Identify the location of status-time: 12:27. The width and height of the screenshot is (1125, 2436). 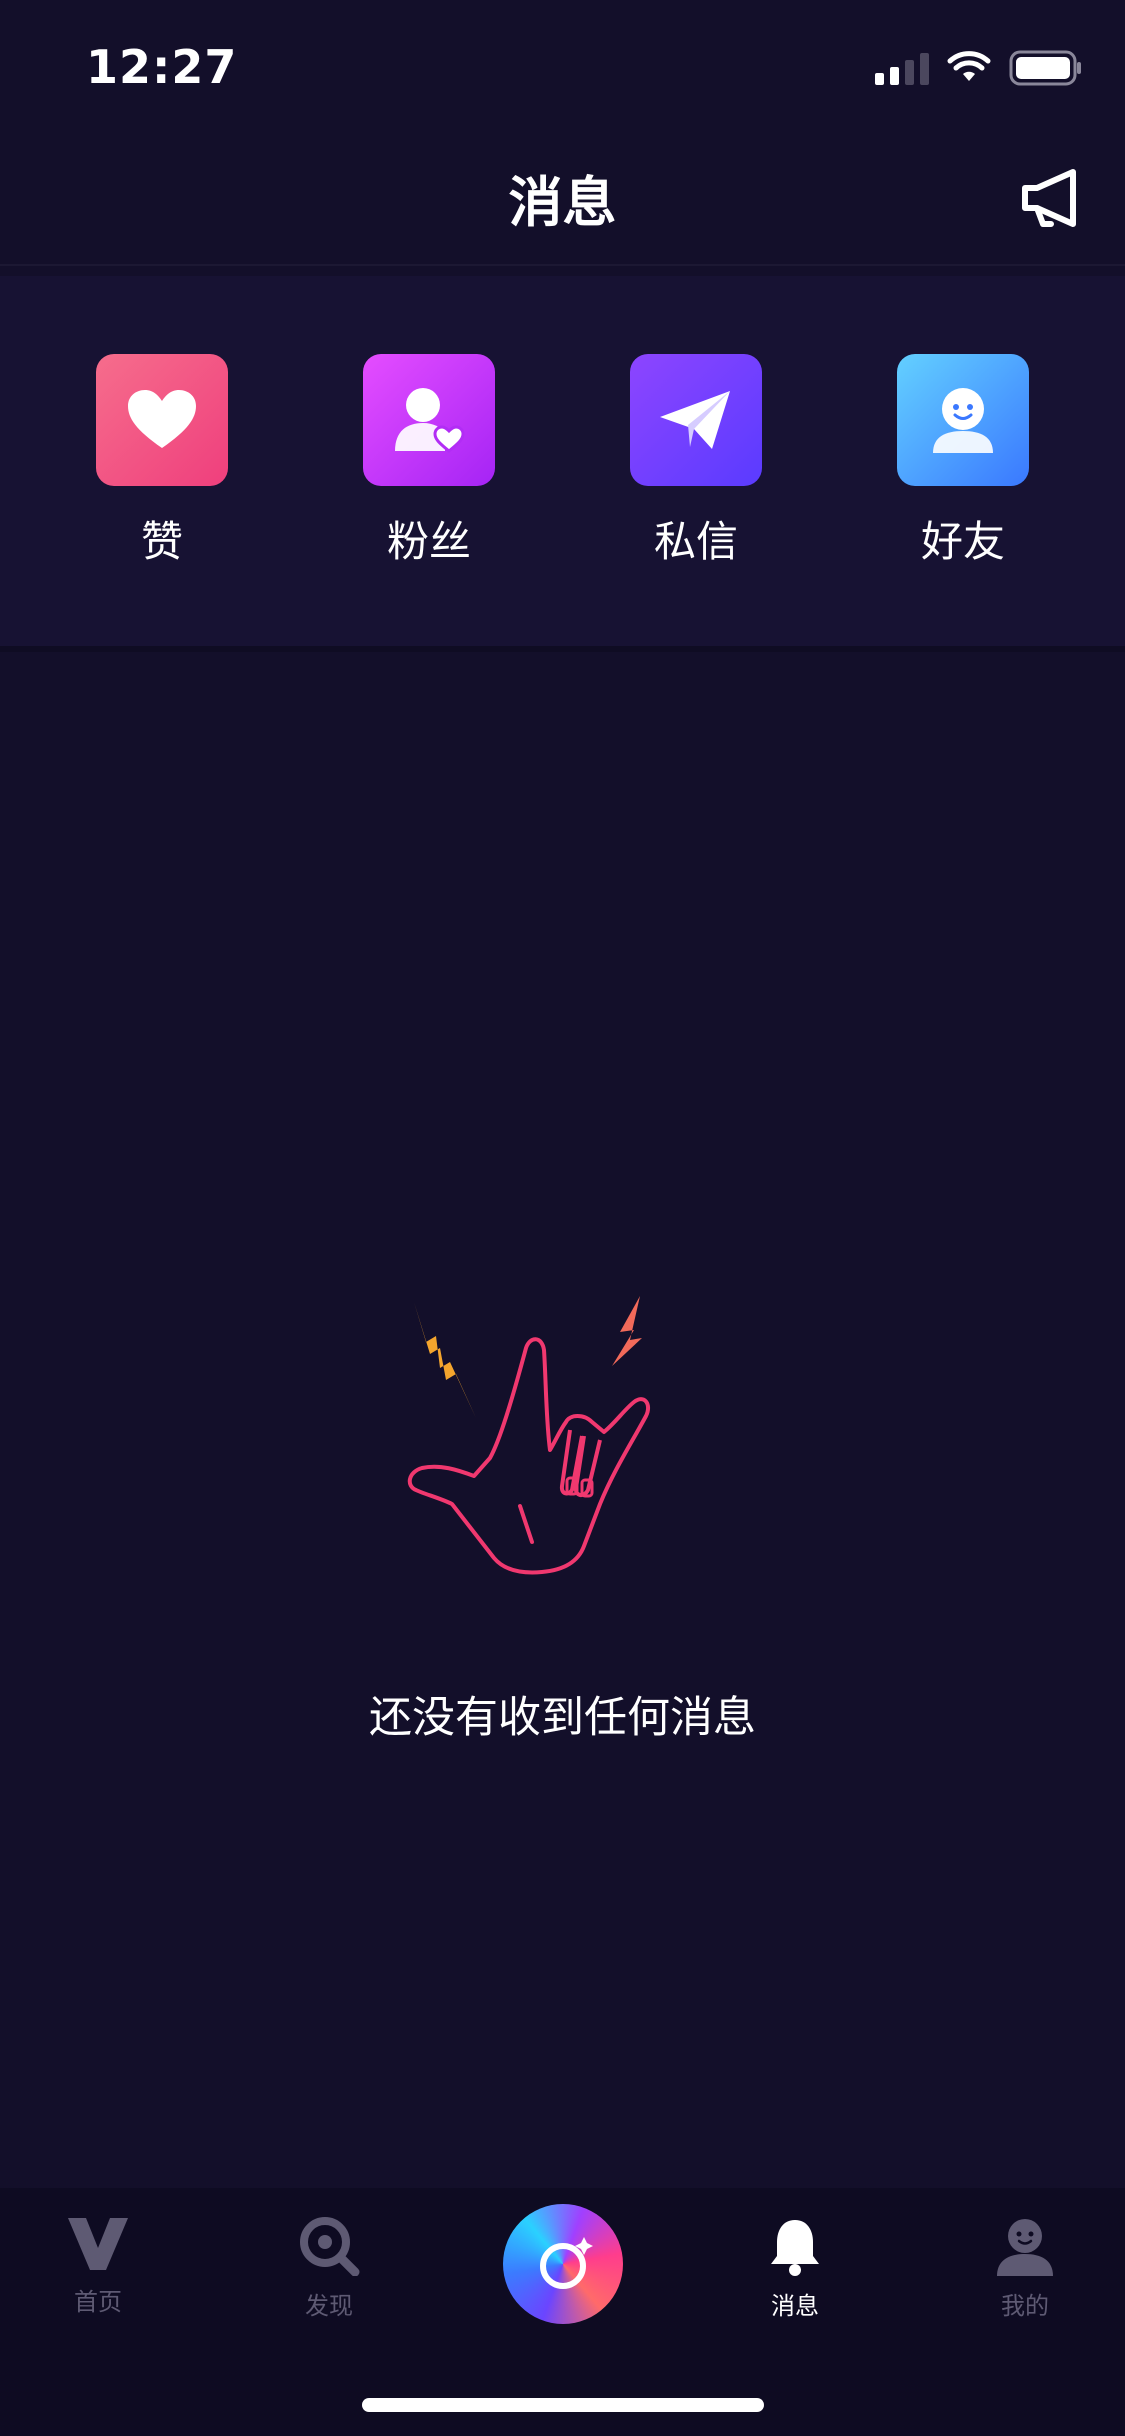
(162, 67).